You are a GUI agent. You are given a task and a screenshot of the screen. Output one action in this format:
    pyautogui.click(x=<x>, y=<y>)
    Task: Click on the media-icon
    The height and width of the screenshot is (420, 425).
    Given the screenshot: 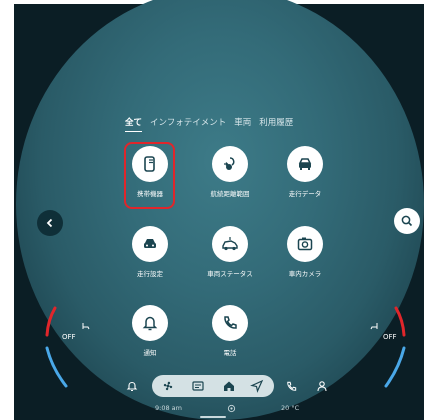 What is the action you would take?
    pyautogui.click(x=198, y=386)
    